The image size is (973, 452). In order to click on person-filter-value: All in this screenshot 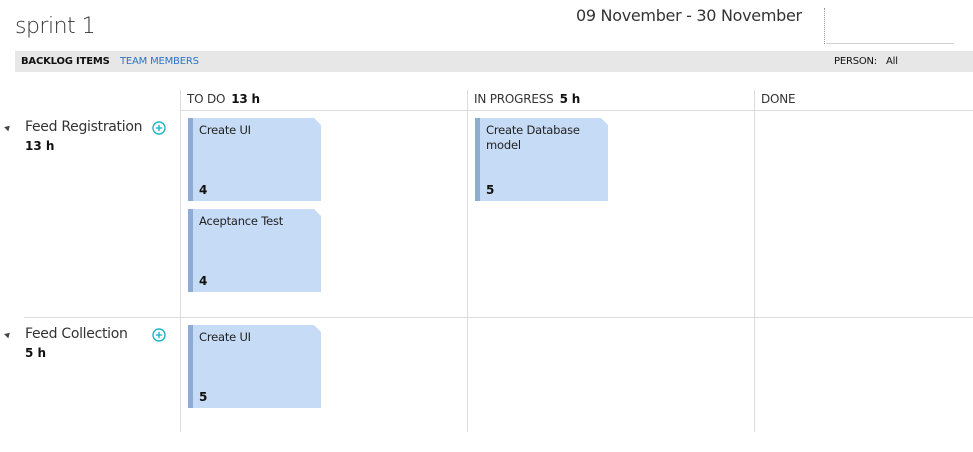, I will do `click(892, 61)`.